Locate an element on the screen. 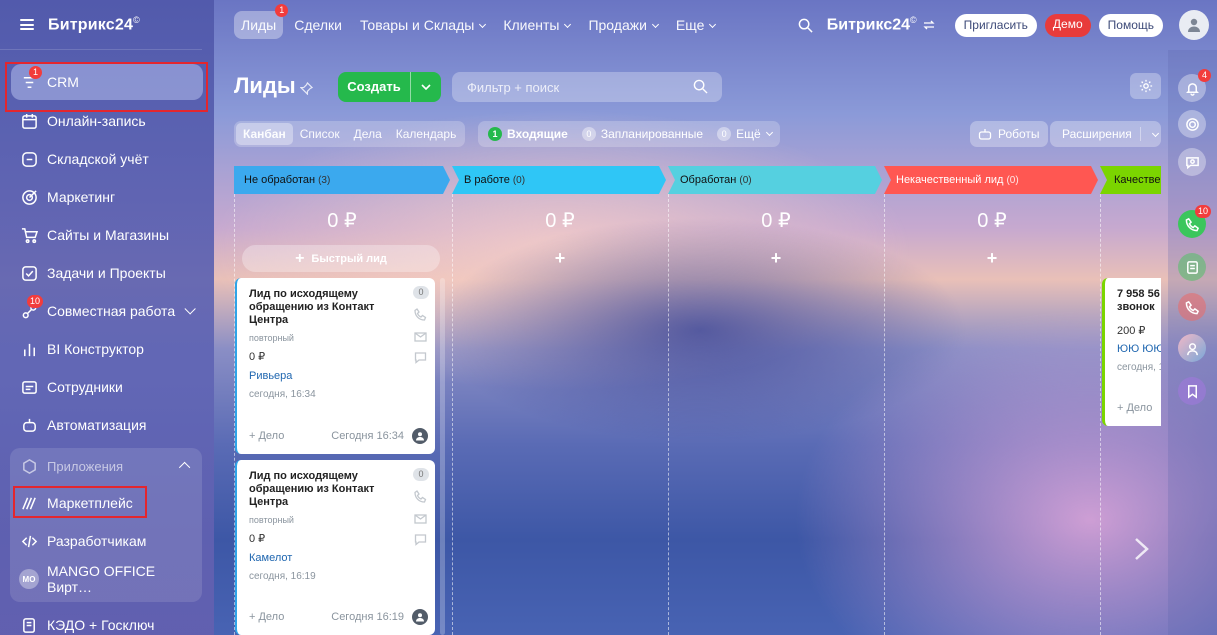  column-header: Качествен is located at coordinates (1137, 180).